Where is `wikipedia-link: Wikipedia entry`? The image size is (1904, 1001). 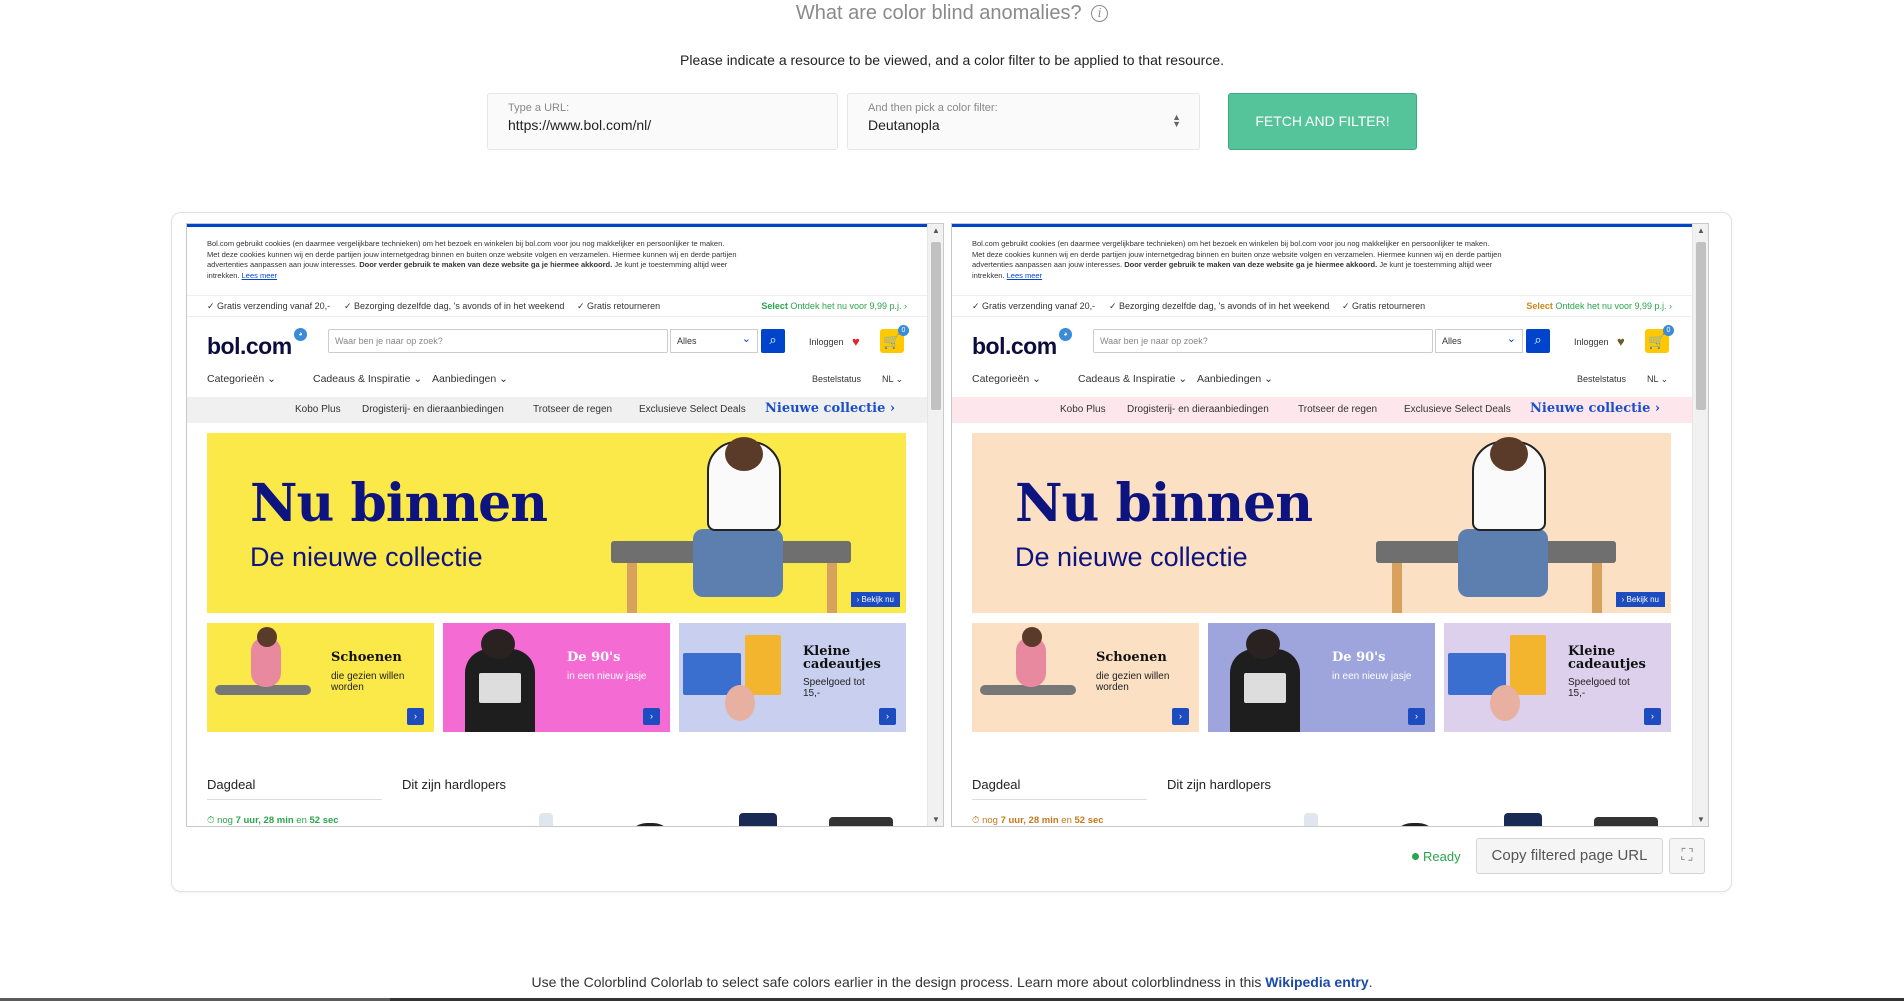 wikipedia-link: Wikipedia entry is located at coordinates (1316, 982).